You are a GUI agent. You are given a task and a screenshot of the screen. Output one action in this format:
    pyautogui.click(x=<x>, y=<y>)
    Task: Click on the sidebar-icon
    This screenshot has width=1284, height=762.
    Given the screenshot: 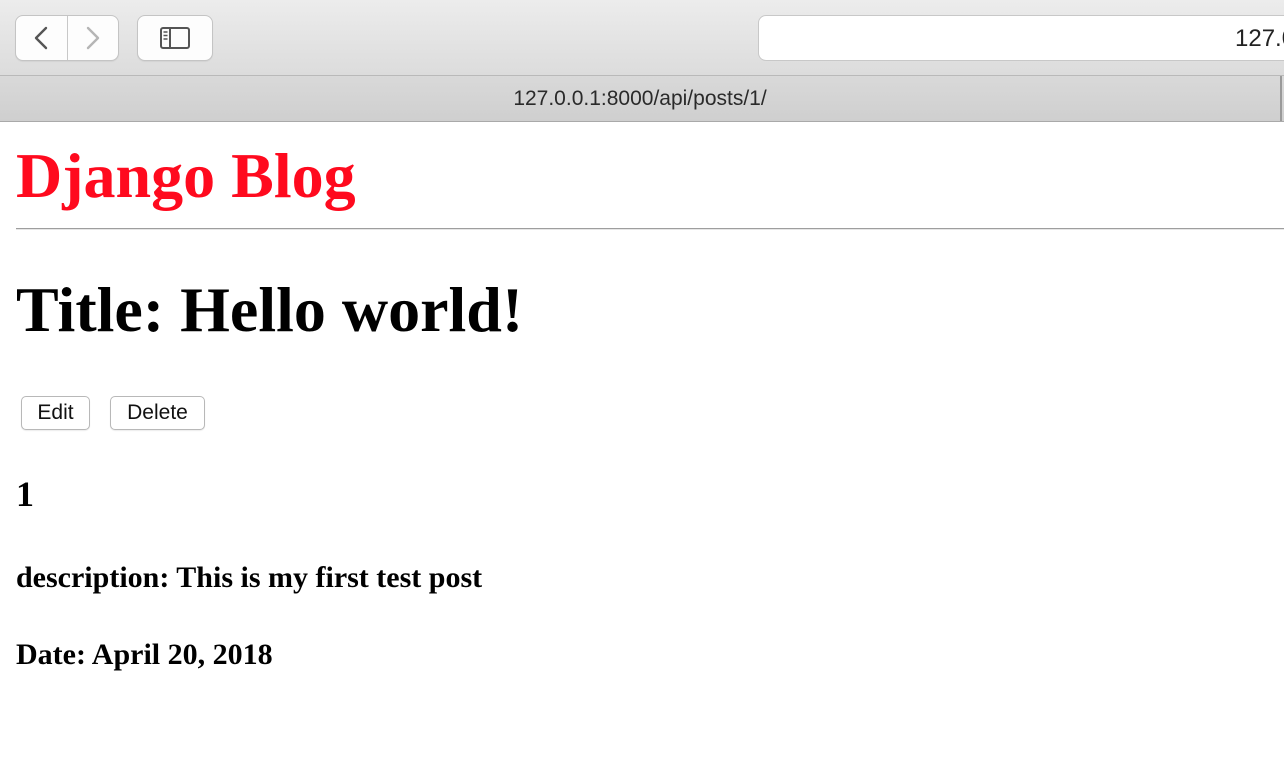 What is the action you would take?
    pyautogui.click(x=175, y=38)
    